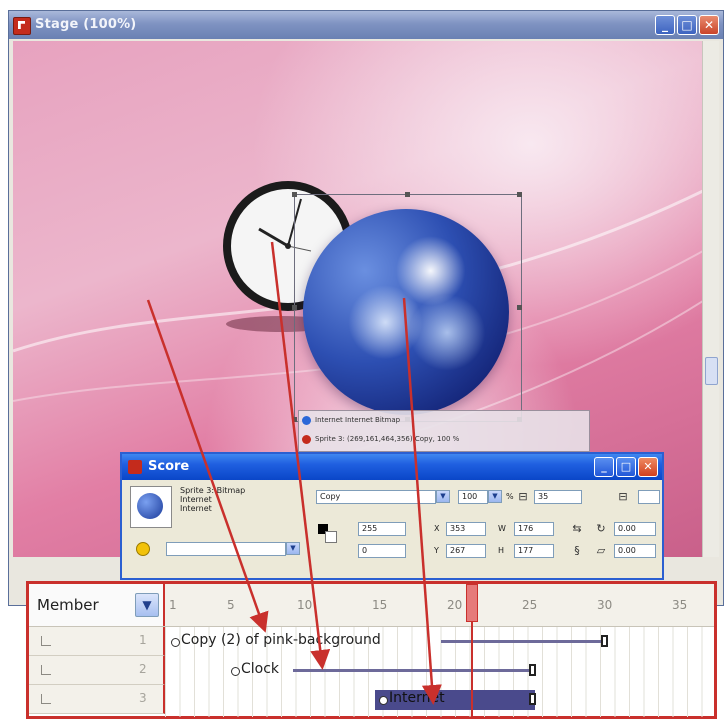 This screenshot has width=727, height=724. I want to click on frame-number: 20, so click(455, 605).